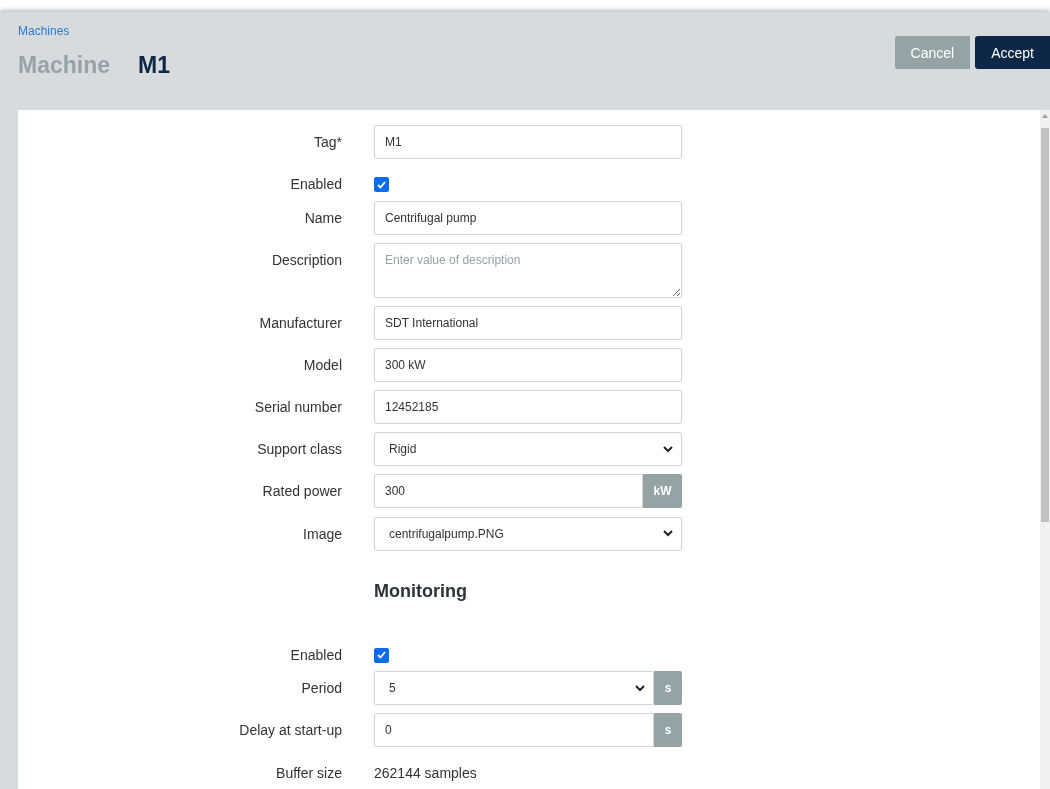 Image resolution: width=1050 pixels, height=789 pixels. I want to click on text-field: 300 kW, so click(528, 364).